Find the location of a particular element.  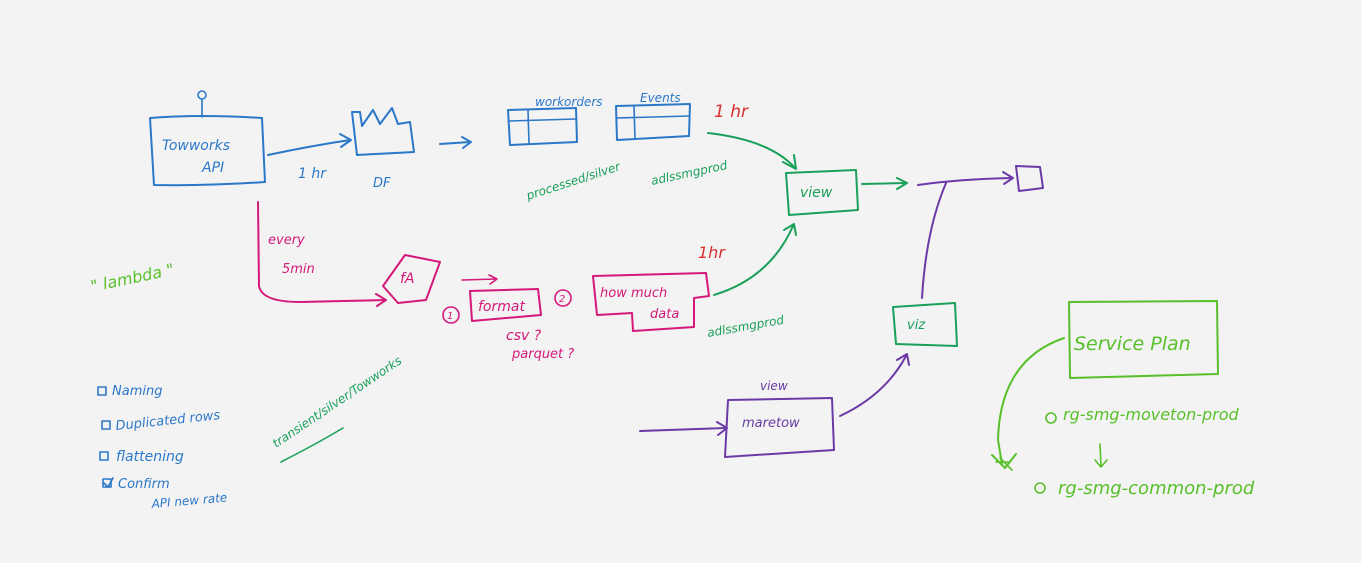

resource-group-common: rg-smg-common-prod is located at coordinates (1144, 488).